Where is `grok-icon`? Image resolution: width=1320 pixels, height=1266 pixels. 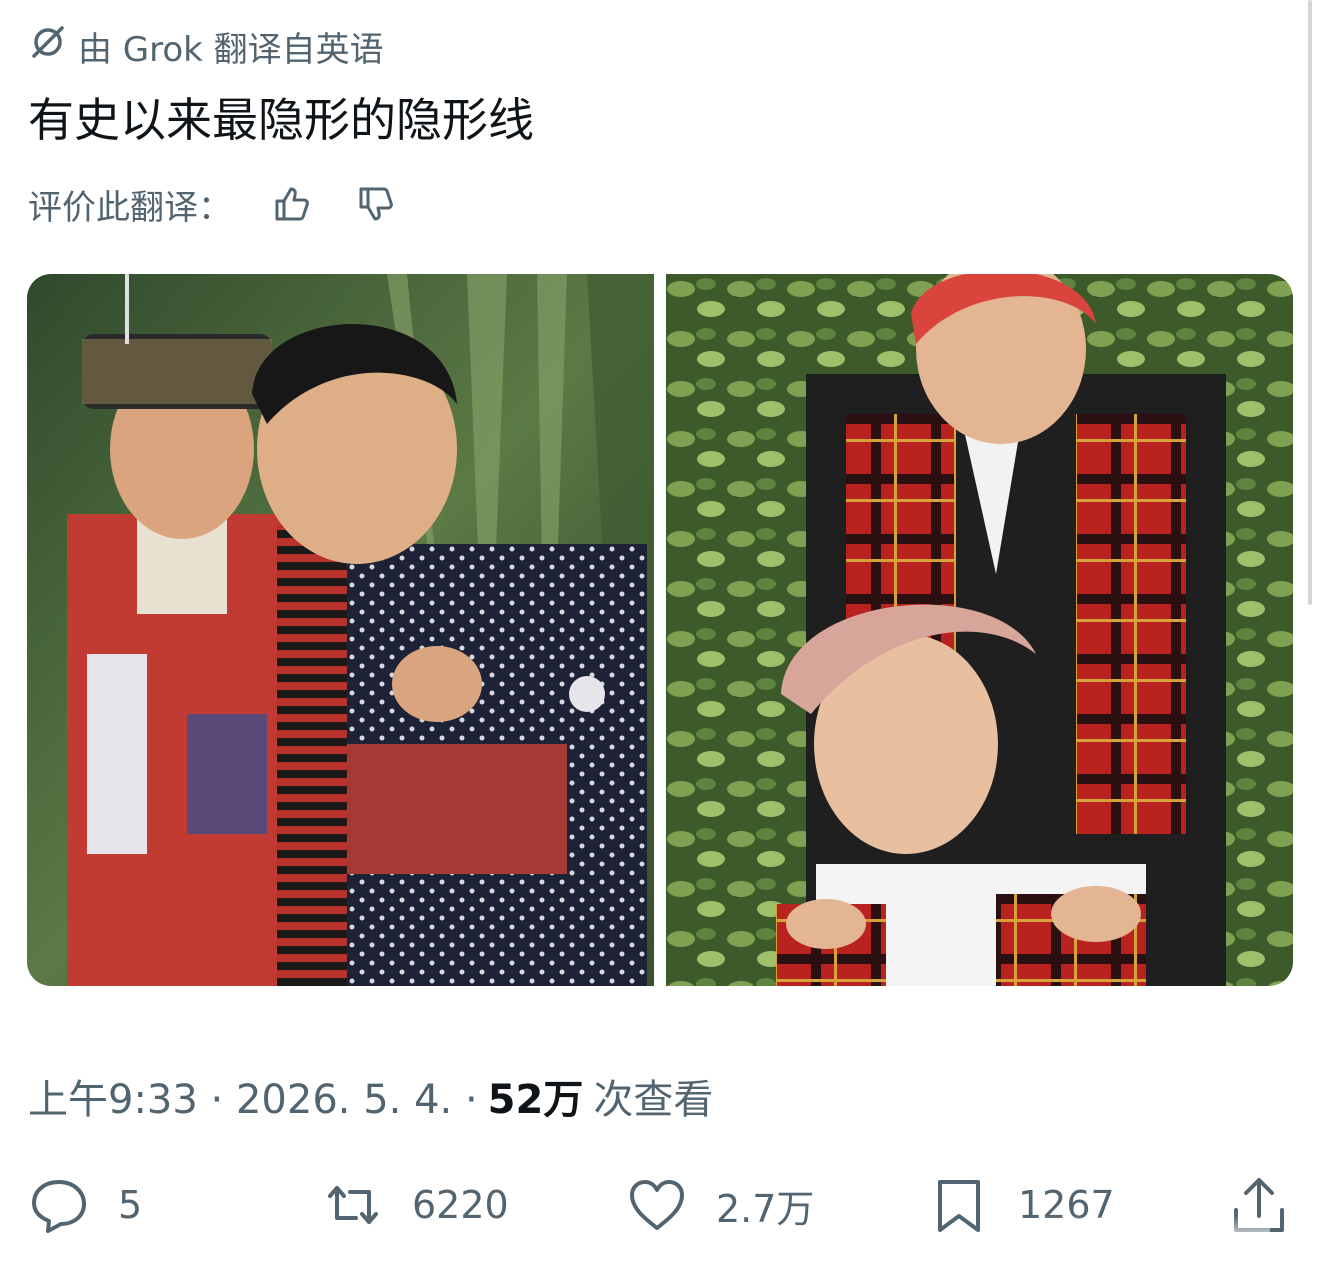 grok-icon is located at coordinates (48, 46).